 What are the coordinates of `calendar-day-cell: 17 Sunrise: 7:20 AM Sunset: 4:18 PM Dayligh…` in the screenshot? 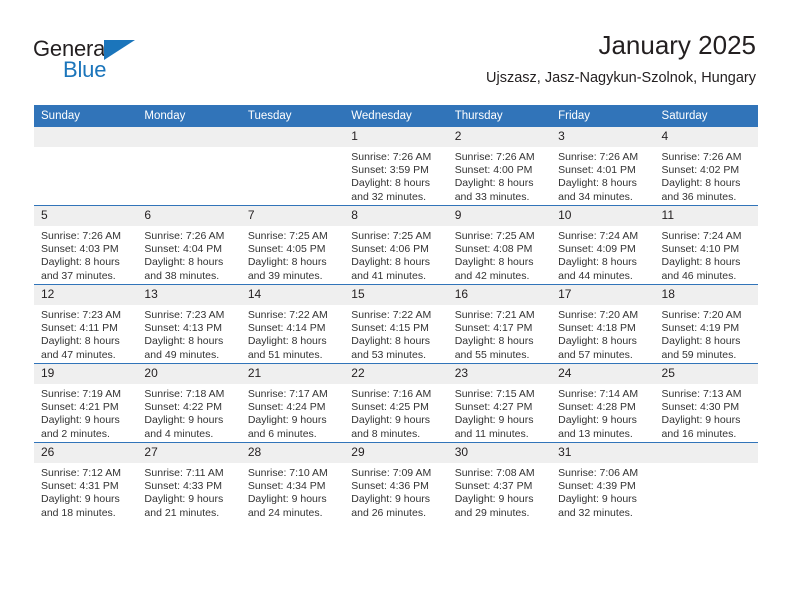 It's located at (603, 324).